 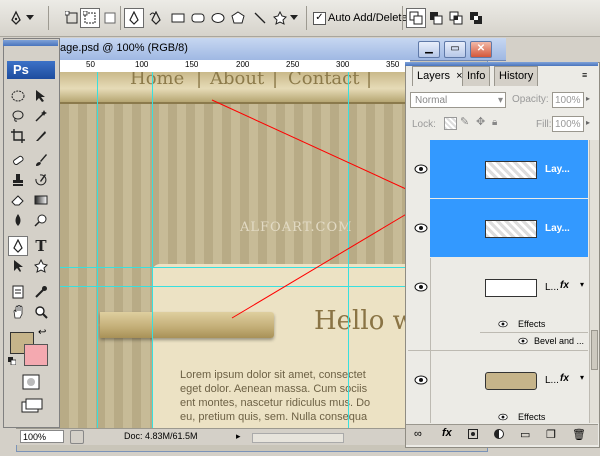 I want to click on type-tool-icon: T, so click(x=41, y=246).